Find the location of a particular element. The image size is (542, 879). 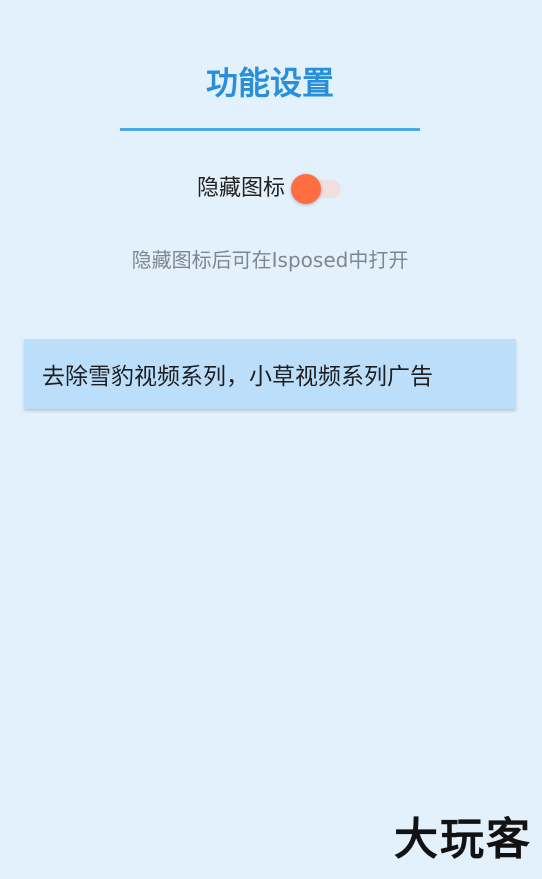

hide-icon-setting-row: 隐藏图标 is located at coordinates (270, 189).